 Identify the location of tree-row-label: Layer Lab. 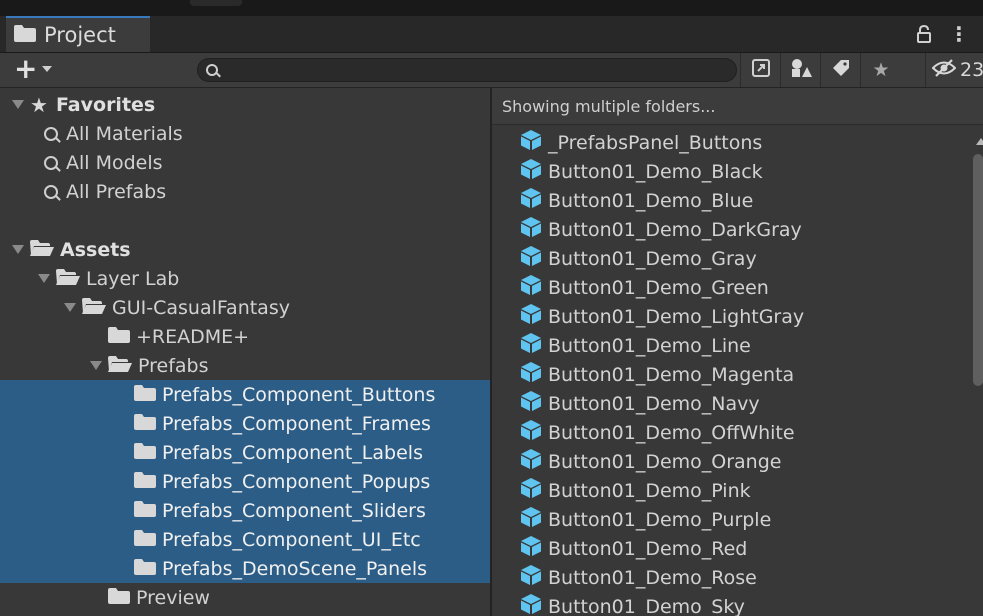
(133, 278).